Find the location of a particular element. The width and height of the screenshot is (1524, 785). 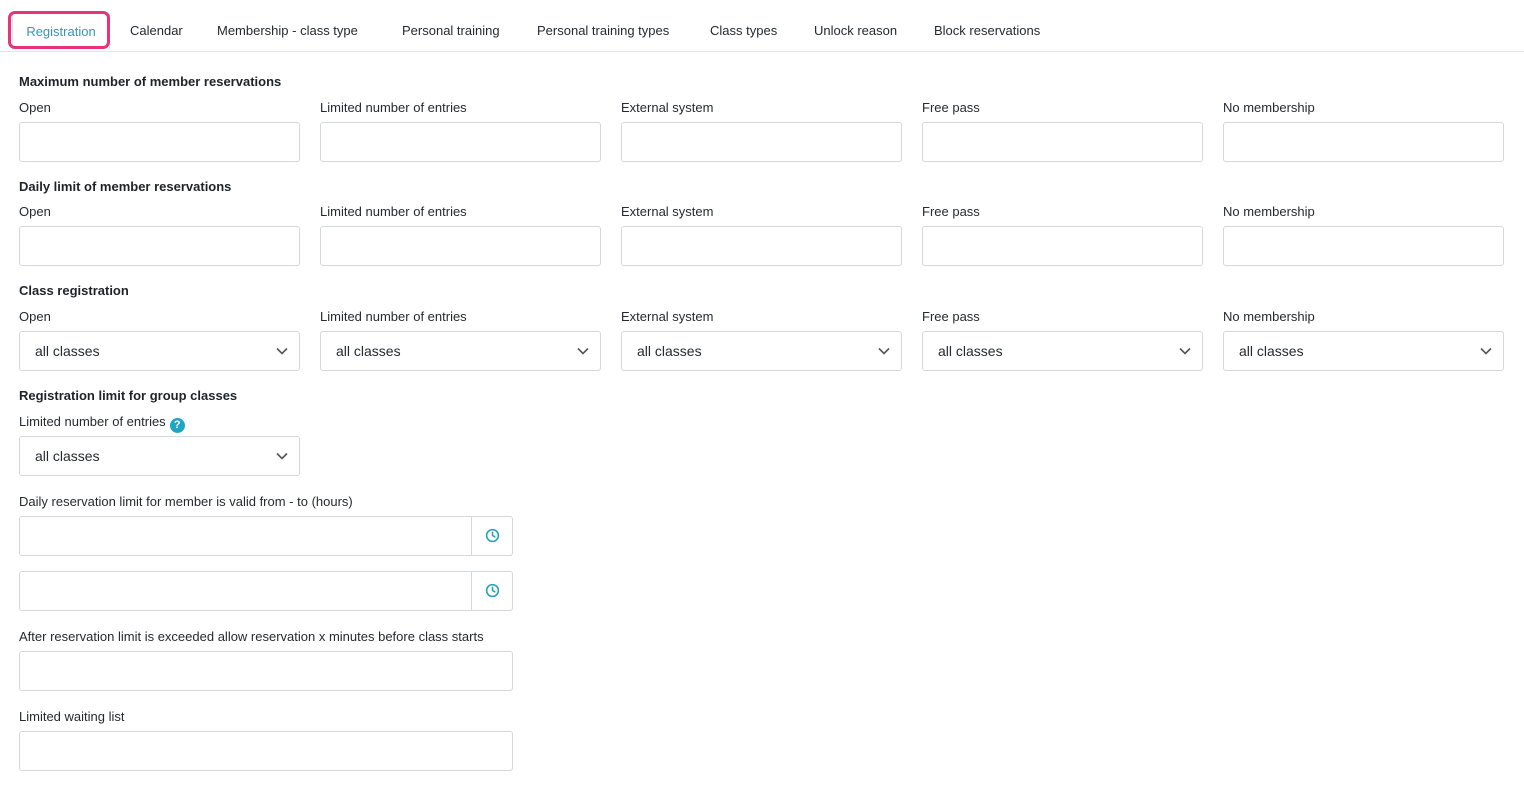

section-title-group-limit: Registration limit for group classes is located at coordinates (128, 395).